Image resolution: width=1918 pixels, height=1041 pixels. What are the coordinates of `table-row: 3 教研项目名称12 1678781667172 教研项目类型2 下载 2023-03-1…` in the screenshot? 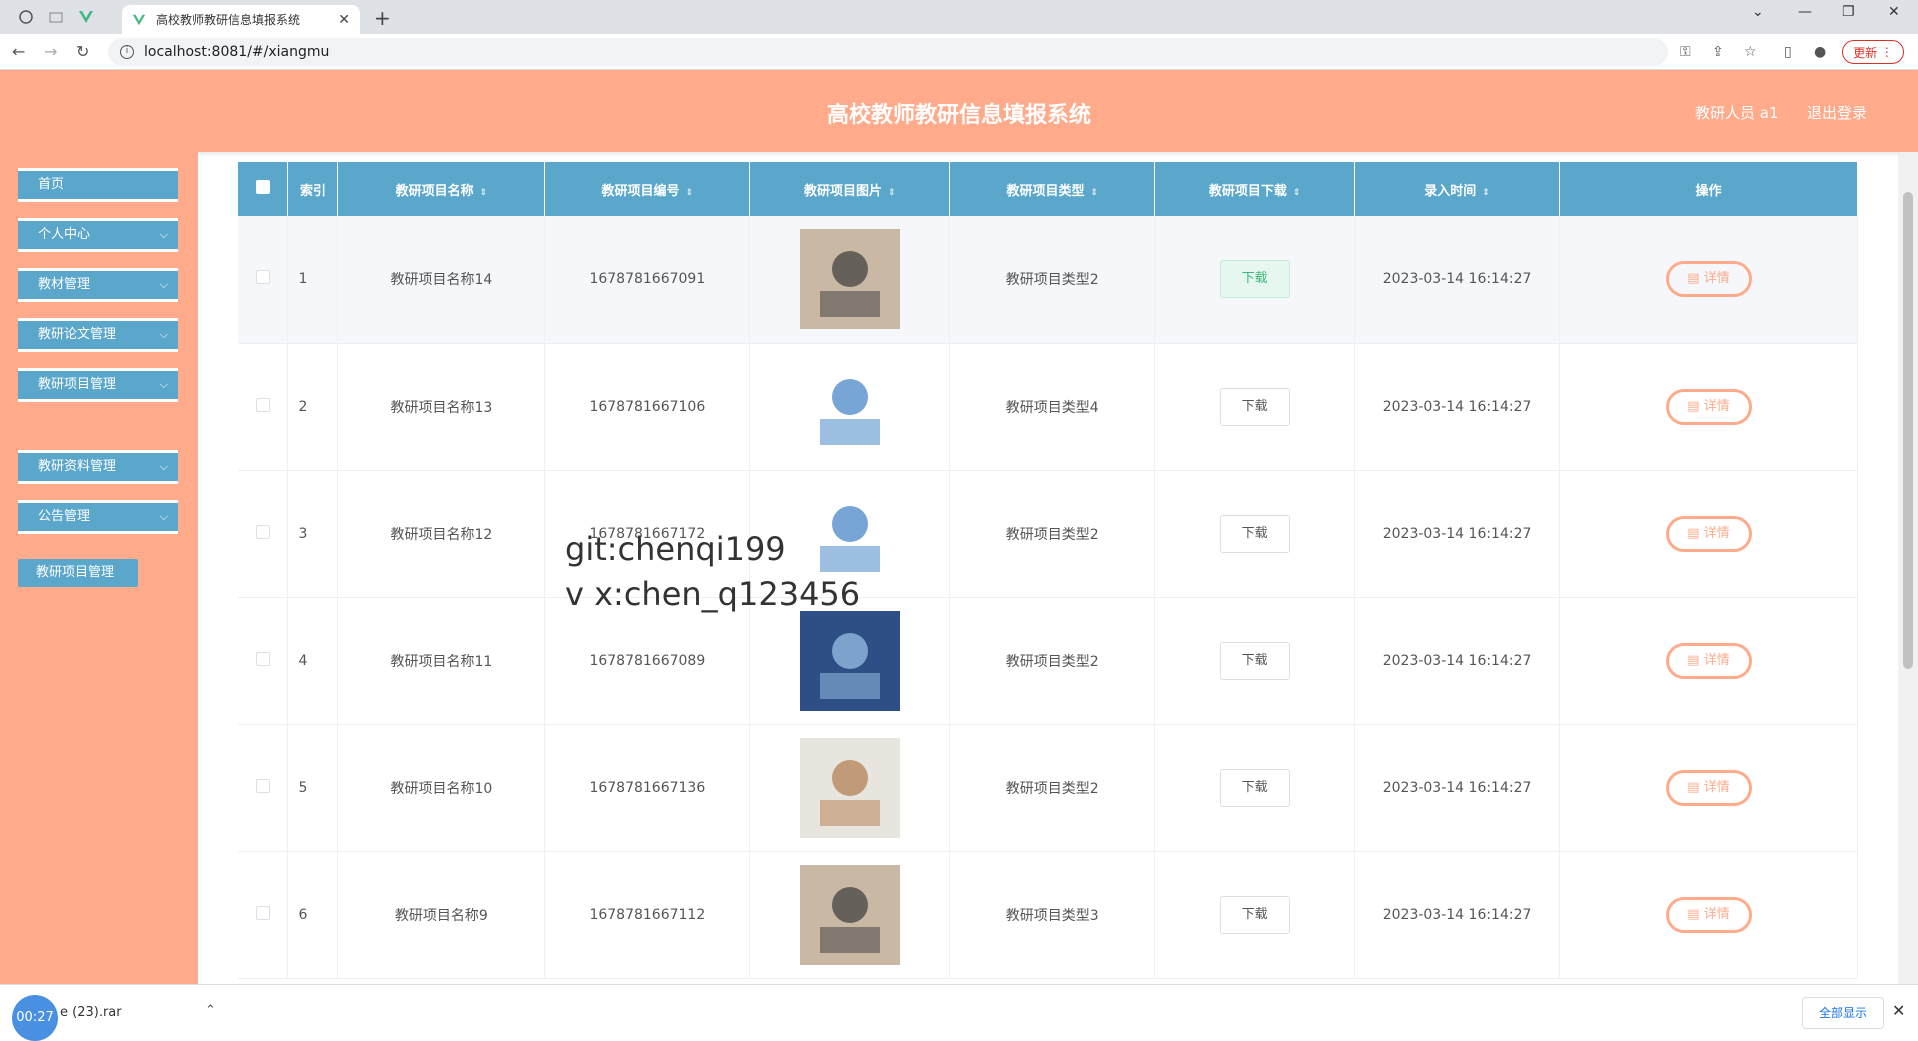 It's located at (1048, 533).